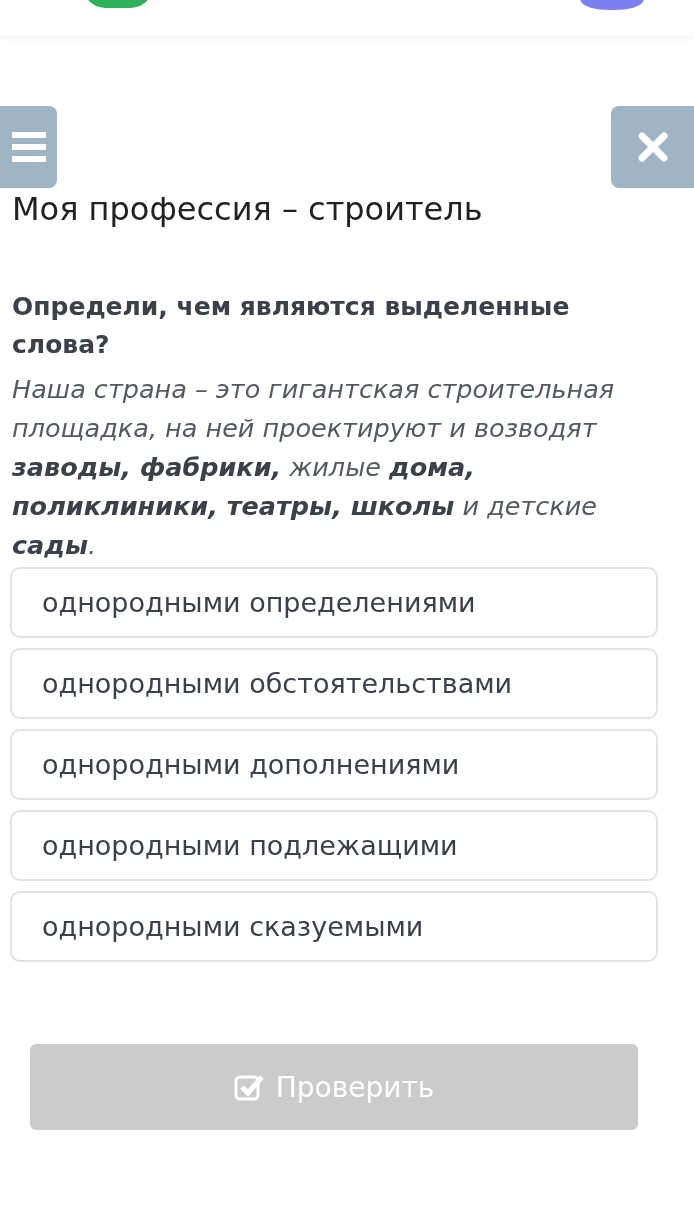  I want to click on close-button, so click(652, 147).